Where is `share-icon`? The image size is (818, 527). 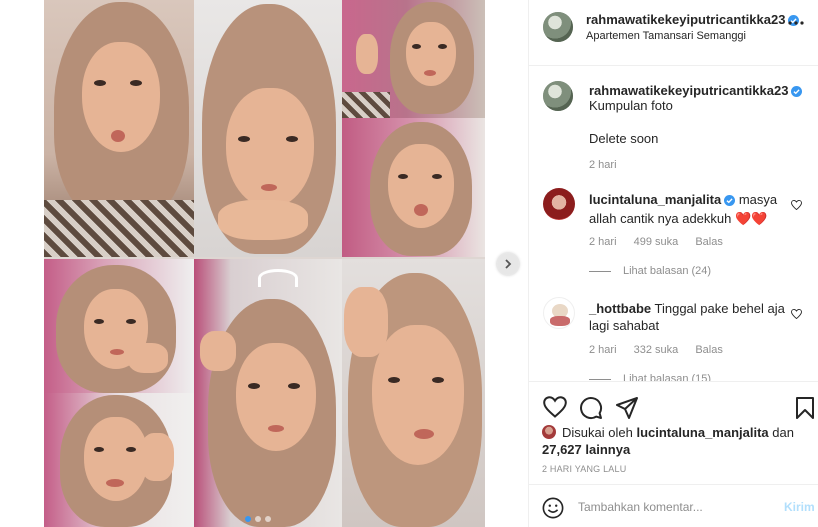
share-icon is located at coordinates (627, 410).